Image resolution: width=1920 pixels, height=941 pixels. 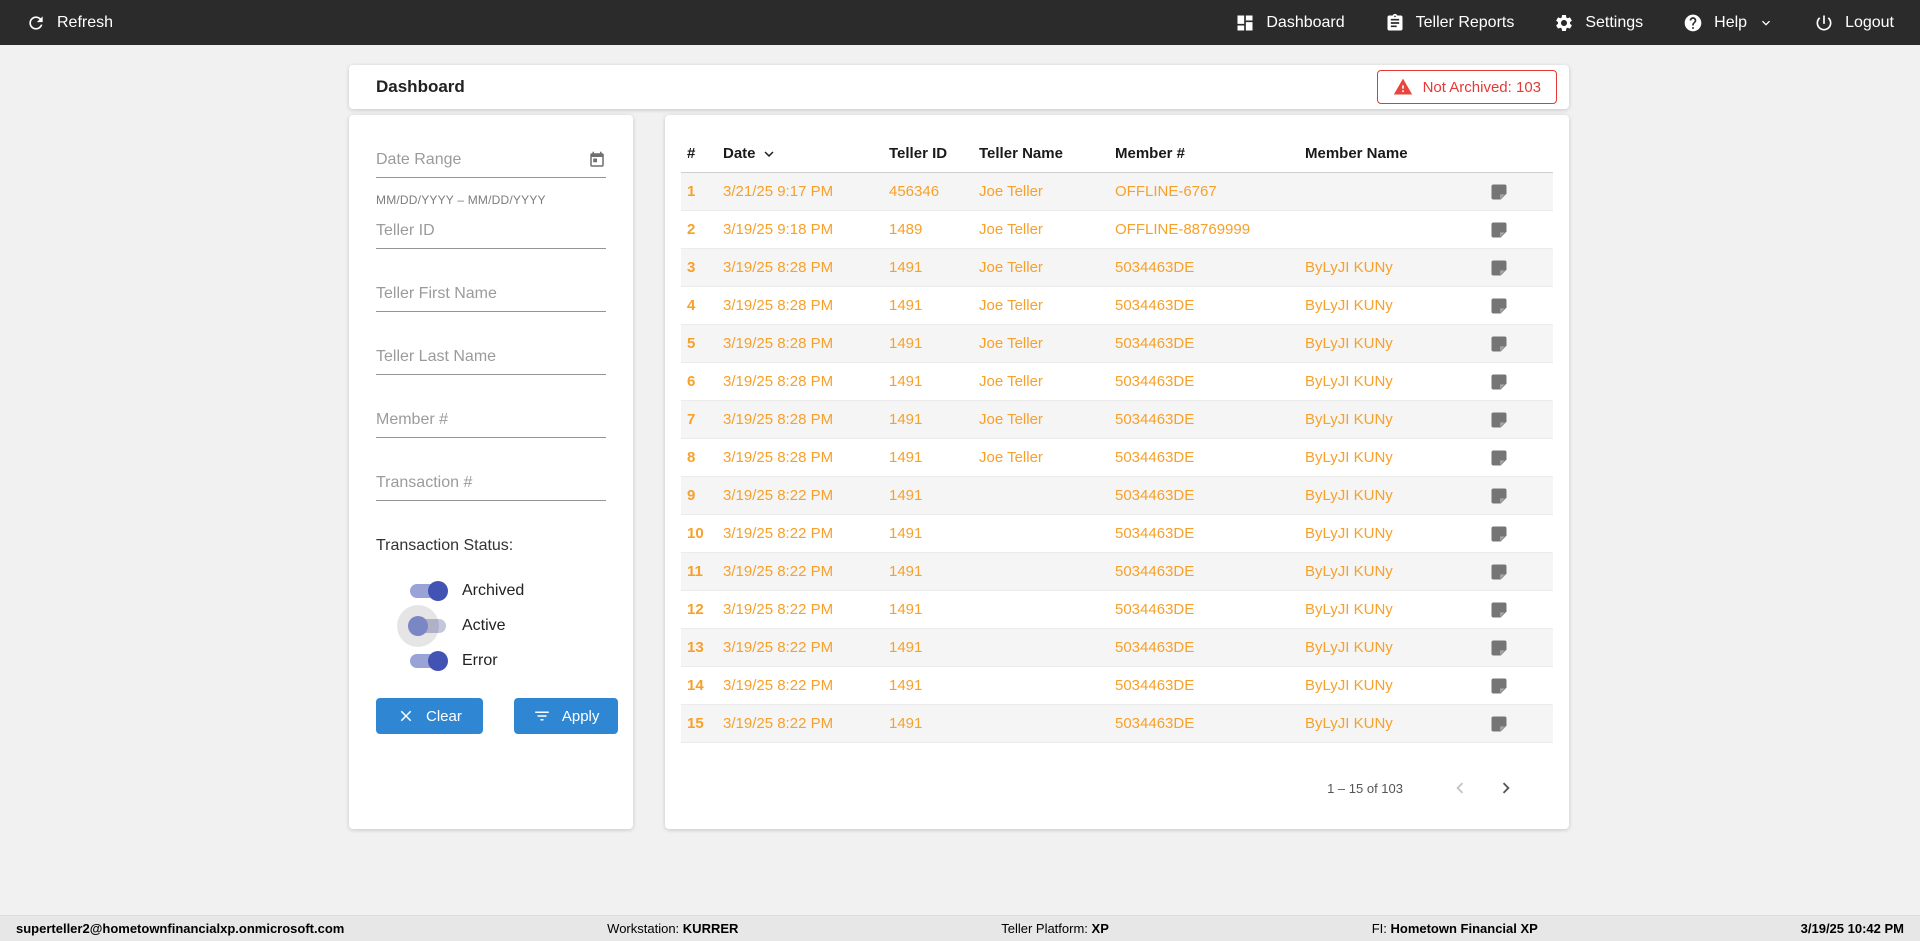 I want to click on warning-icon, so click(x=1403, y=87).